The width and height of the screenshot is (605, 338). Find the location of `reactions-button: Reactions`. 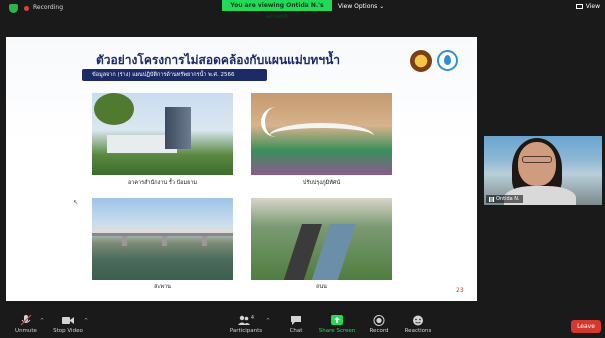

reactions-button: Reactions is located at coordinates (418, 324).